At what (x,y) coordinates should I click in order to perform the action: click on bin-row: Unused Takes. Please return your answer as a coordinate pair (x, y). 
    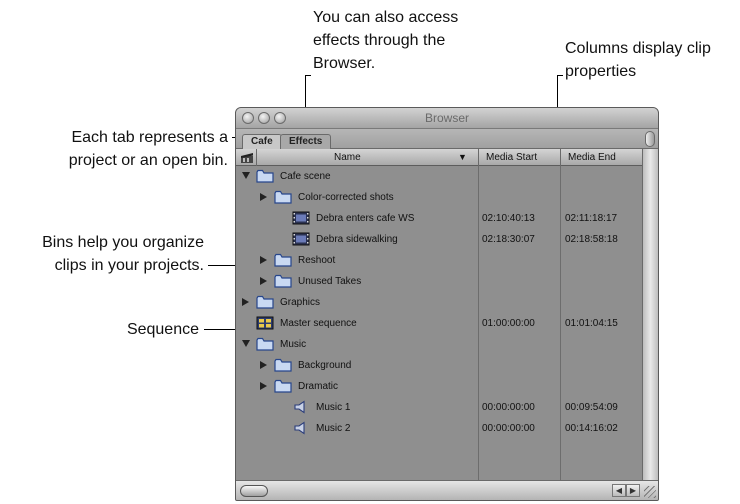
    Looking at the image, I should click on (440, 281).